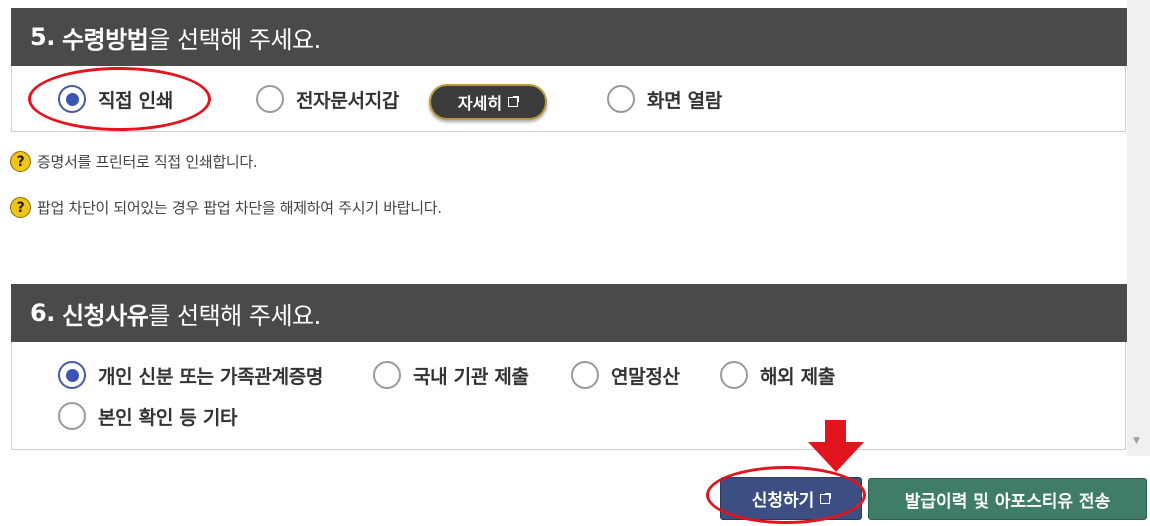  What do you see at coordinates (480, 103) in the screenshot?
I see `detail-button-label: 자세히` at bounding box center [480, 103].